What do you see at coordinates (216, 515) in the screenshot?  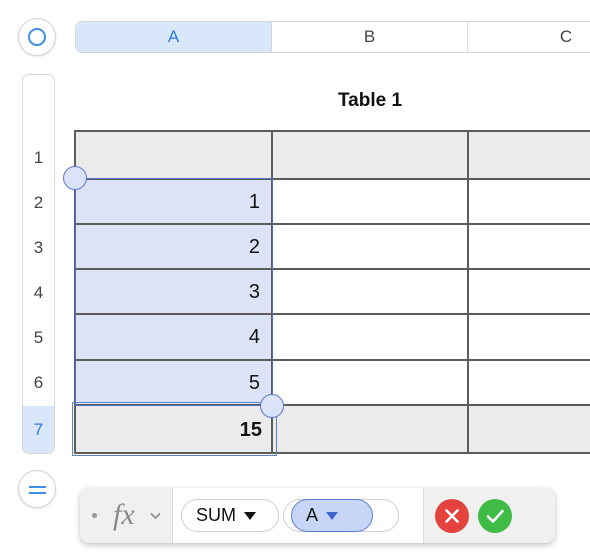 I see `function-name: SUM` at bounding box center [216, 515].